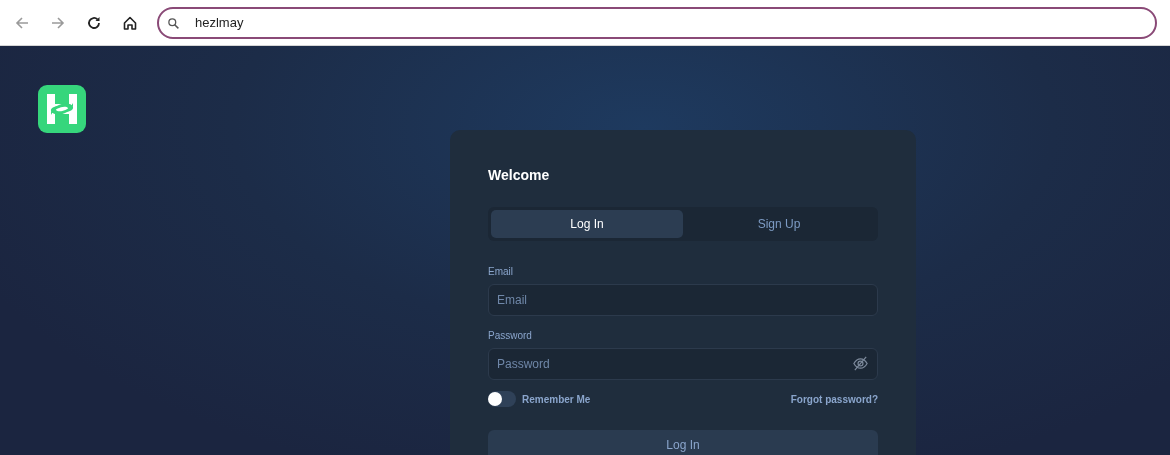  I want to click on field-label: Password, so click(510, 336).